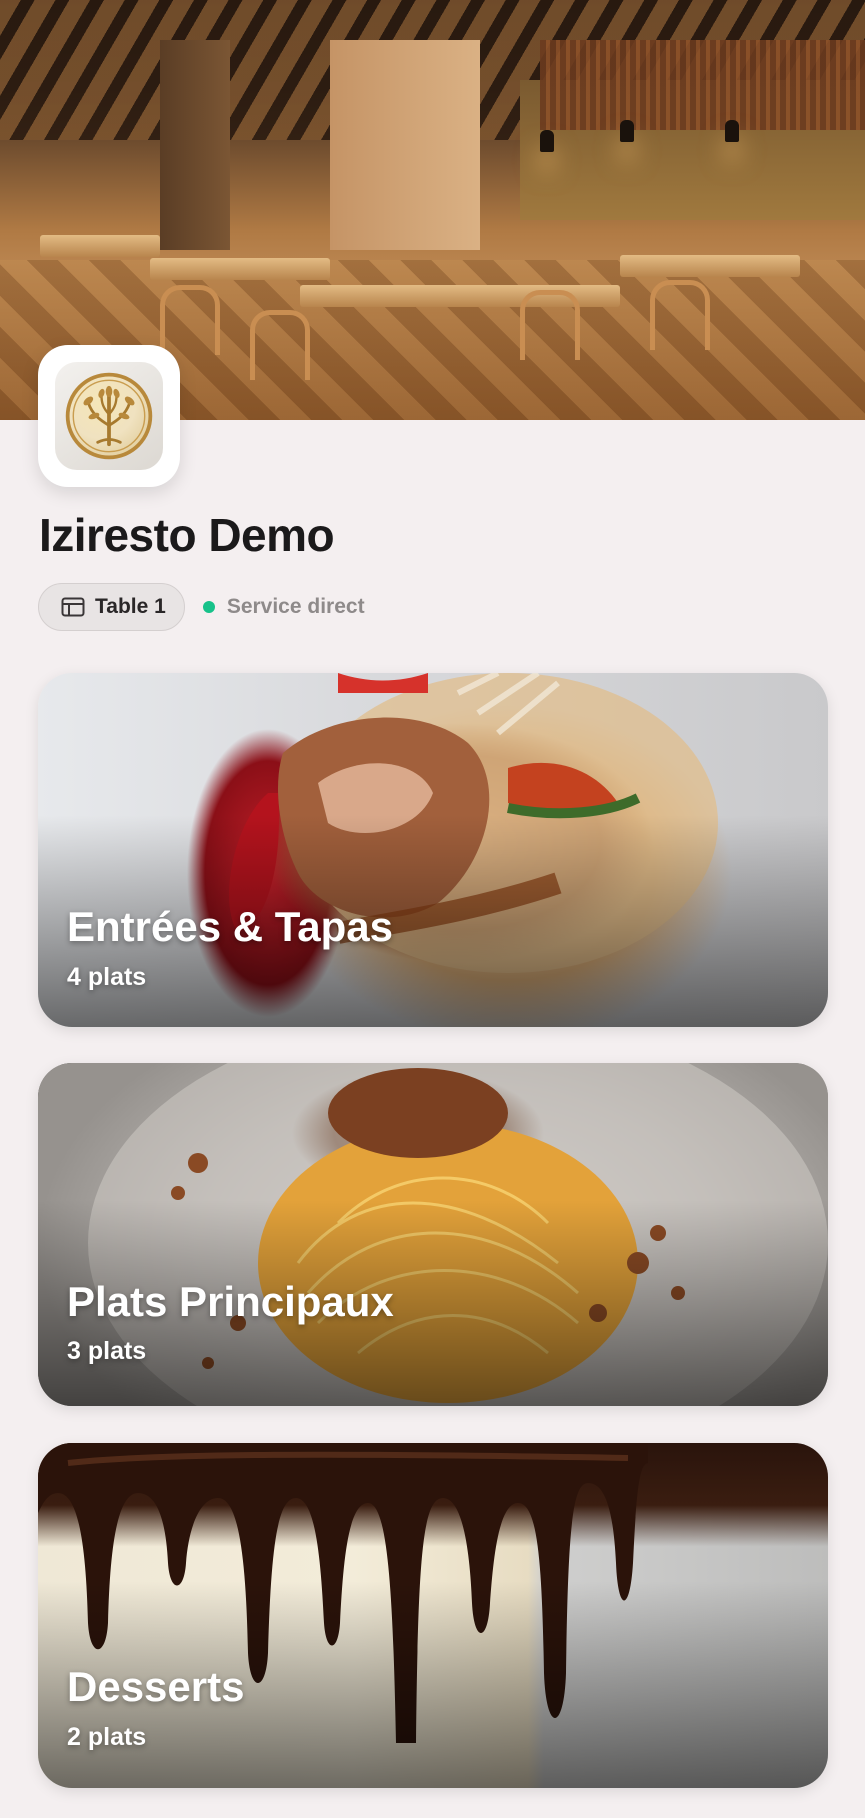 The height and width of the screenshot is (1818, 865). I want to click on table-service-row: Table 1 Service direct, so click(201, 607).